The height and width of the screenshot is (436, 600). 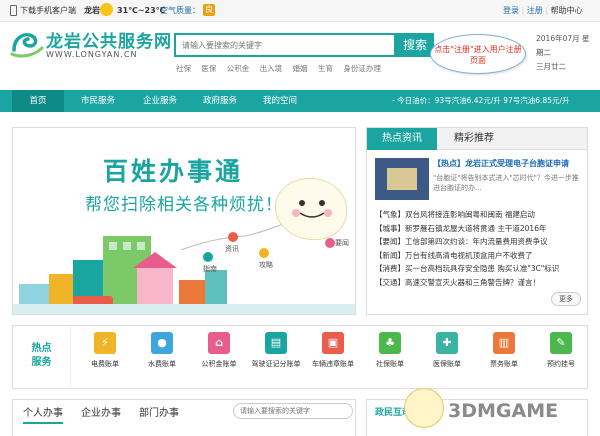 What do you see at coordinates (402, 139) in the screenshot?
I see `tab-hot-news: 热点资讯` at bounding box center [402, 139].